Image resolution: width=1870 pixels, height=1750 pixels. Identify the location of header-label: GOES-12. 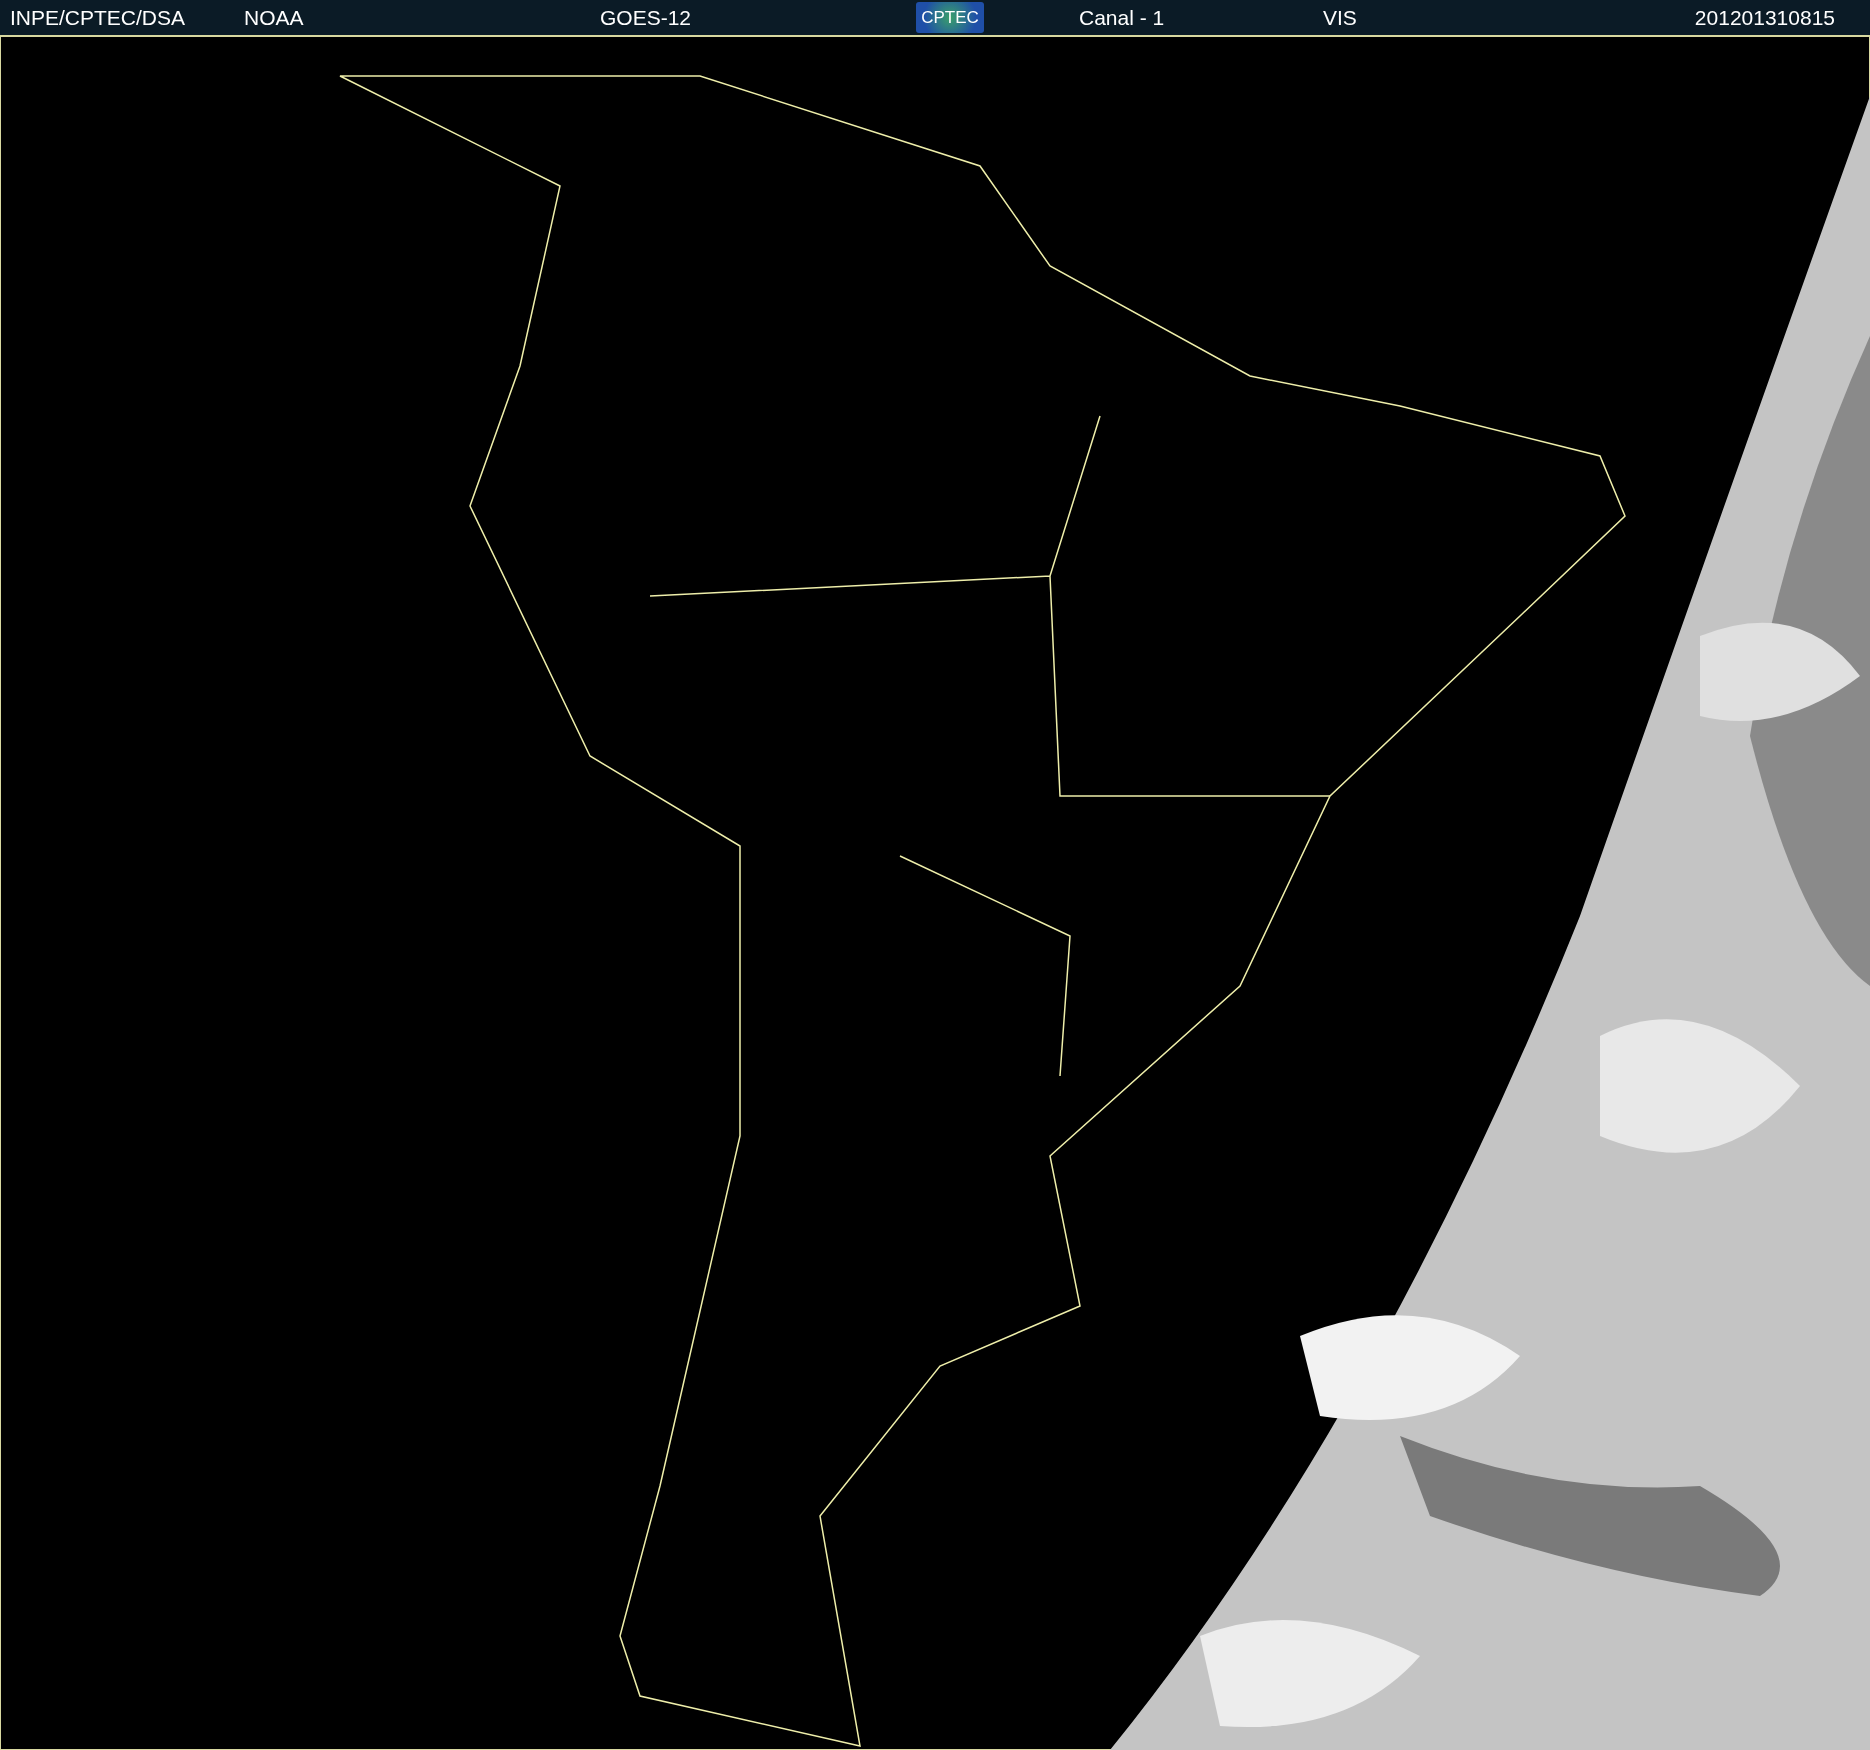
(646, 17).